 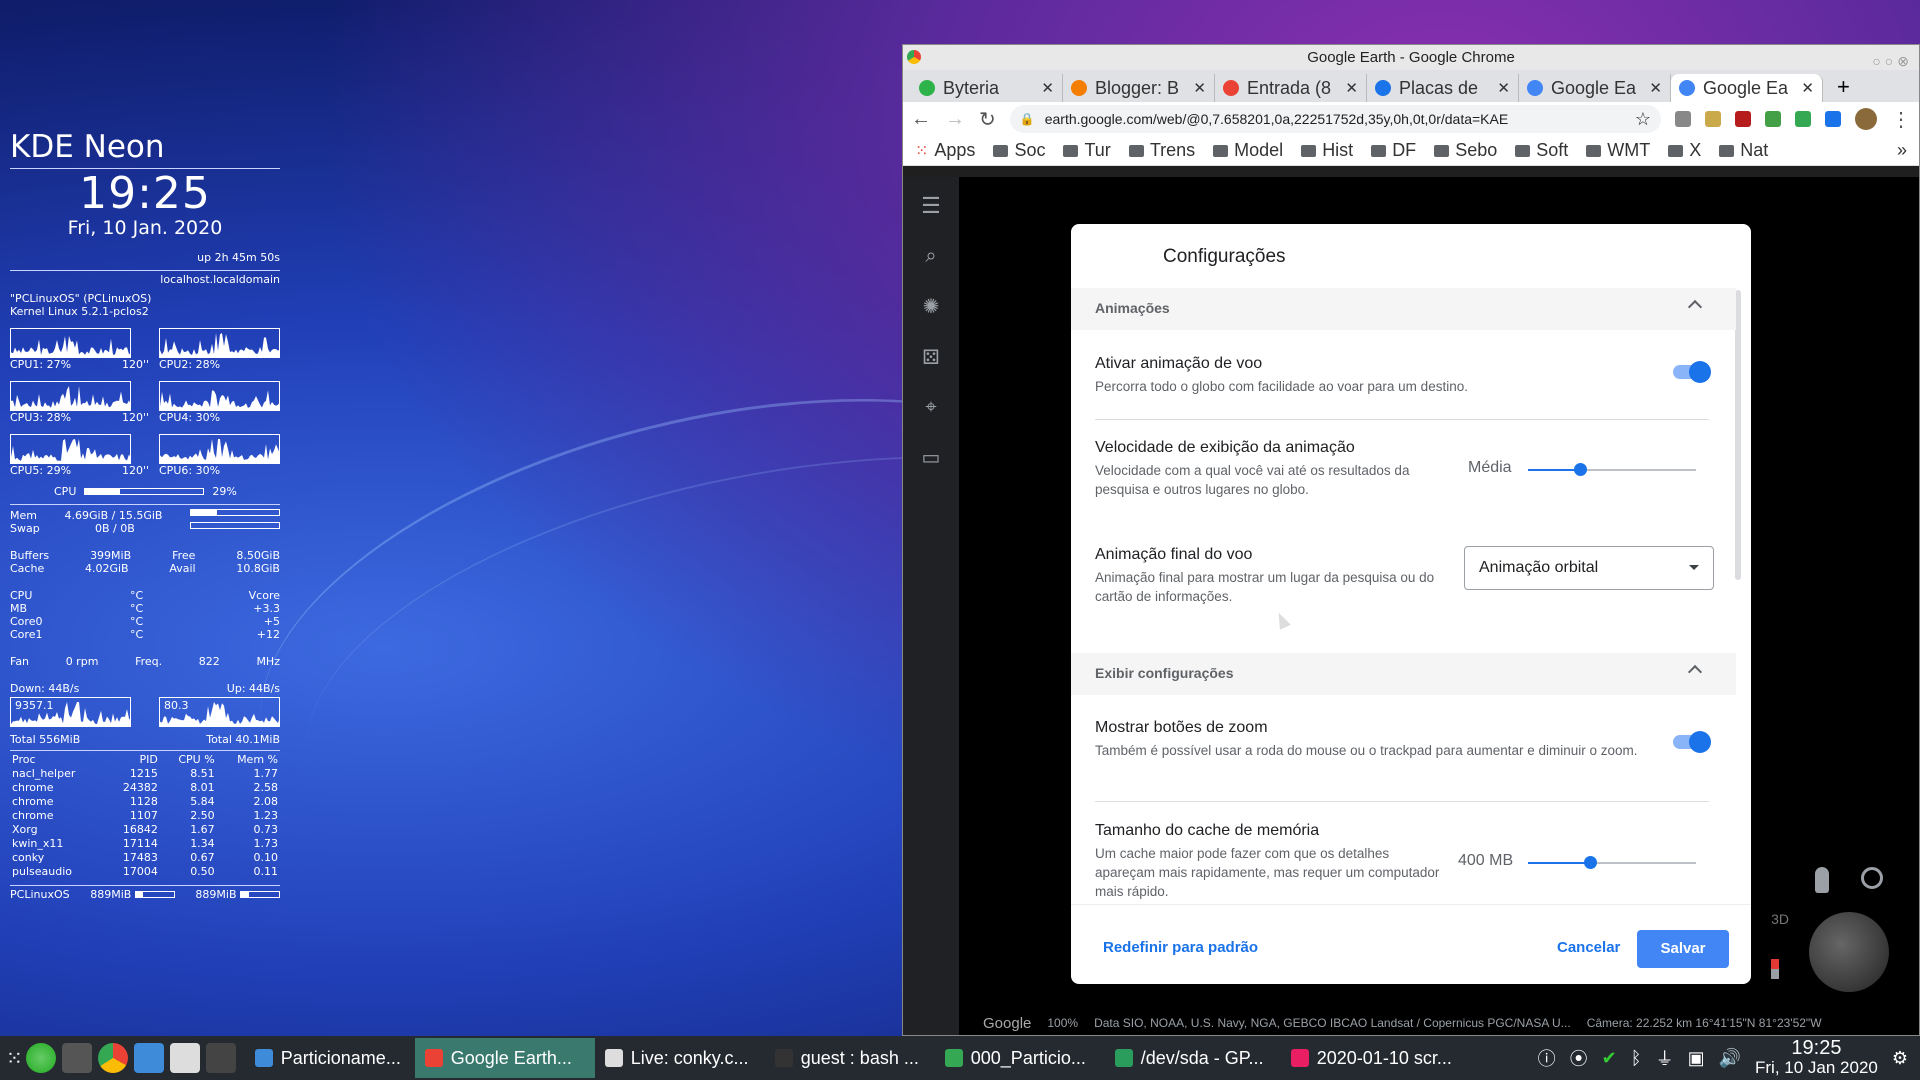 What do you see at coordinates (1019, 150) in the screenshot?
I see `bookmark-item: Soc` at bounding box center [1019, 150].